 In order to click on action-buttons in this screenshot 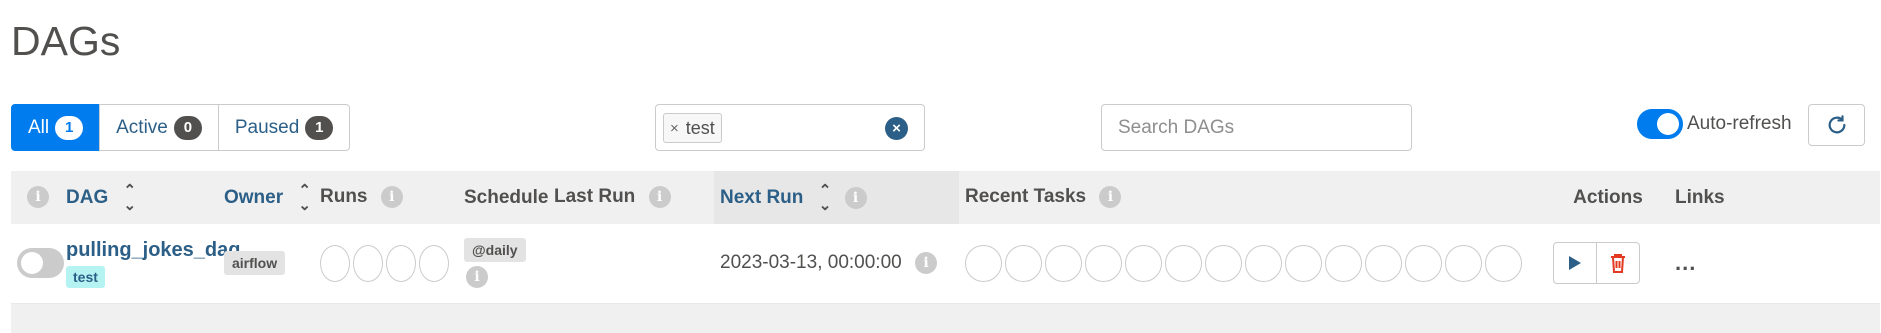, I will do `click(1608, 263)`.